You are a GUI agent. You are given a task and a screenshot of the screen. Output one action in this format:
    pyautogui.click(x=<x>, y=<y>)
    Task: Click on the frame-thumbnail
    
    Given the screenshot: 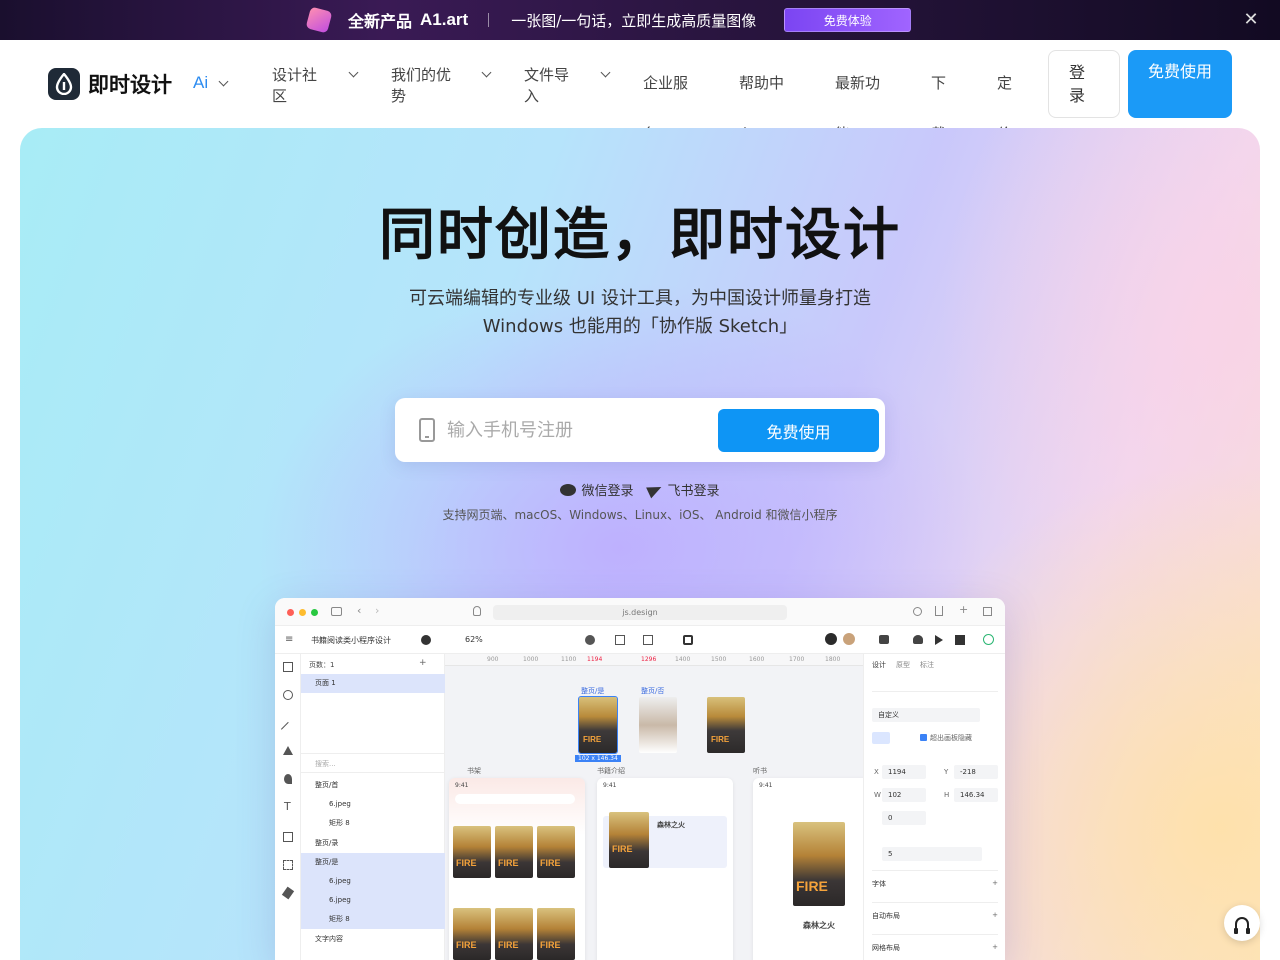 What is the action you would take?
    pyautogui.click(x=658, y=725)
    